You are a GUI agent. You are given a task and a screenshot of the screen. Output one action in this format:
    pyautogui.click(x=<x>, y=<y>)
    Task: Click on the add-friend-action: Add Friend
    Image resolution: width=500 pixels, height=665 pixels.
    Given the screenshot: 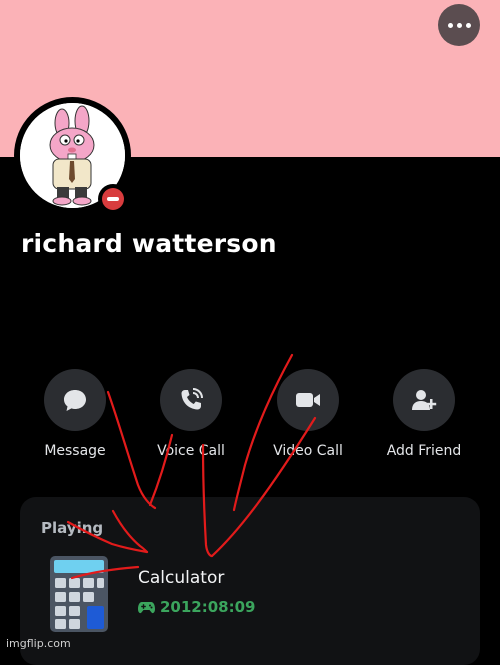 What is the action you would take?
    pyautogui.click(x=424, y=414)
    